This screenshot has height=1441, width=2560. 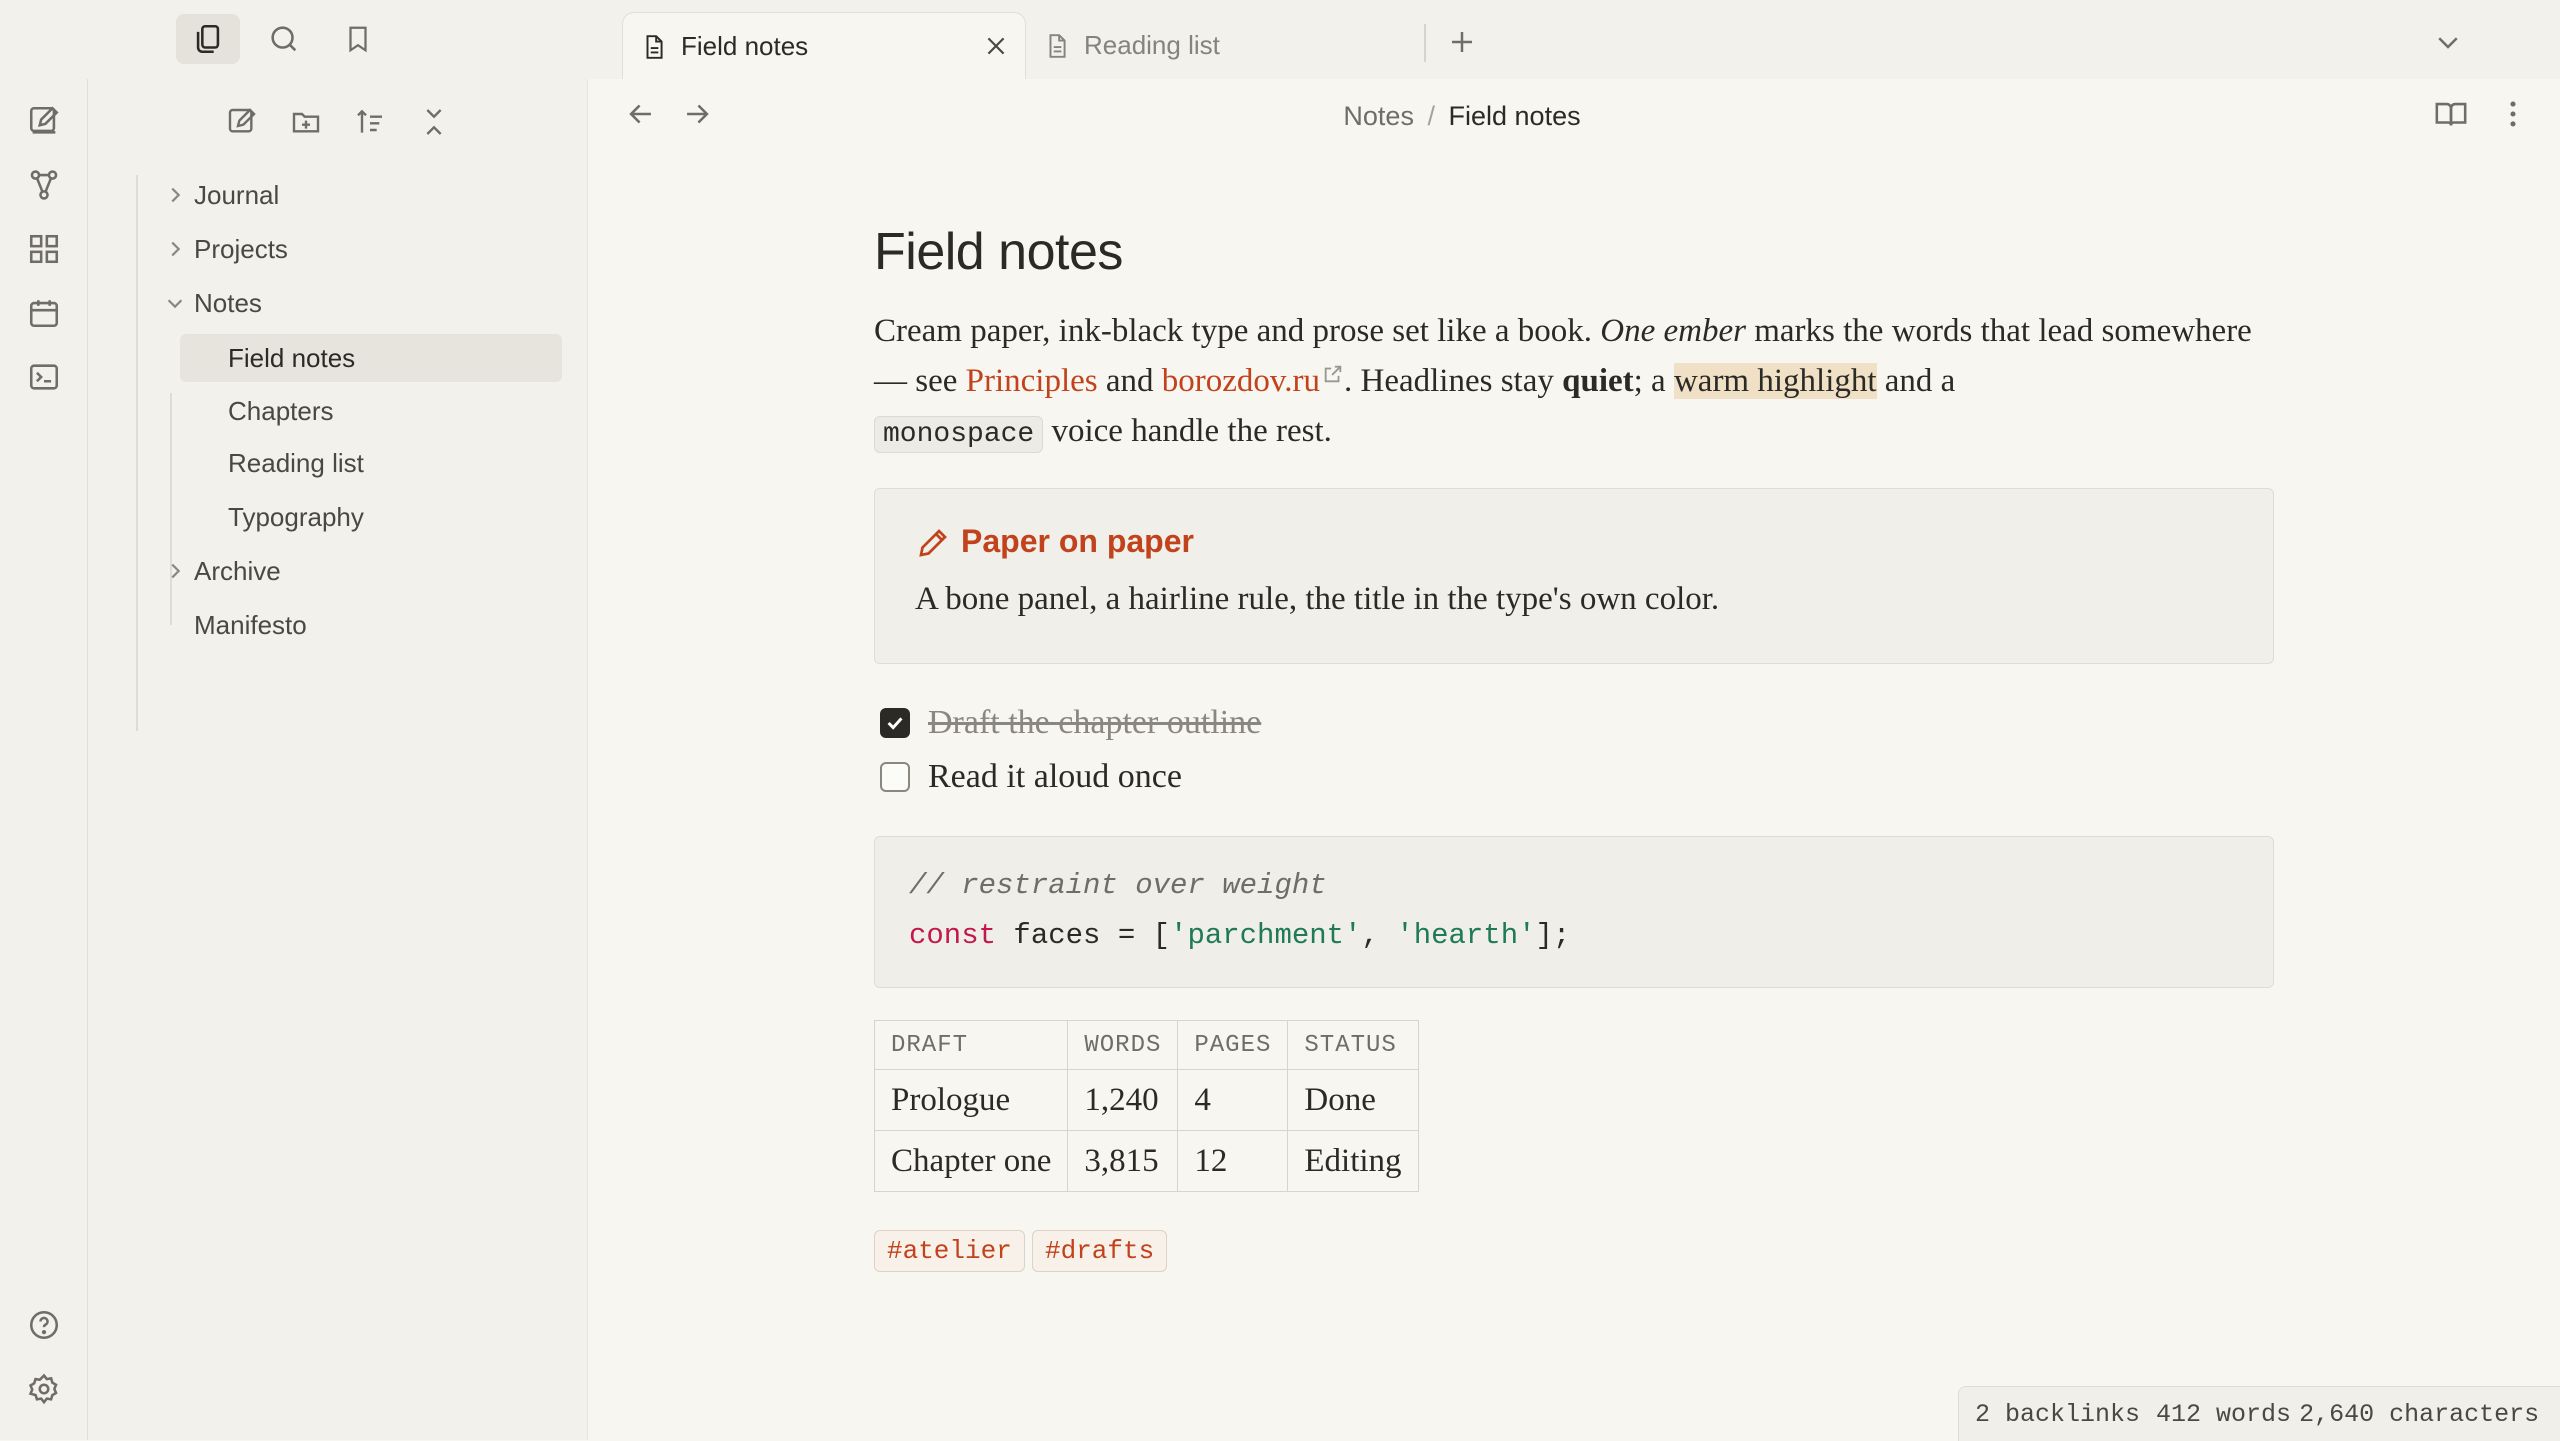 What do you see at coordinates (1353, 1100) in the screenshot?
I see `table-cell: Done` at bounding box center [1353, 1100].